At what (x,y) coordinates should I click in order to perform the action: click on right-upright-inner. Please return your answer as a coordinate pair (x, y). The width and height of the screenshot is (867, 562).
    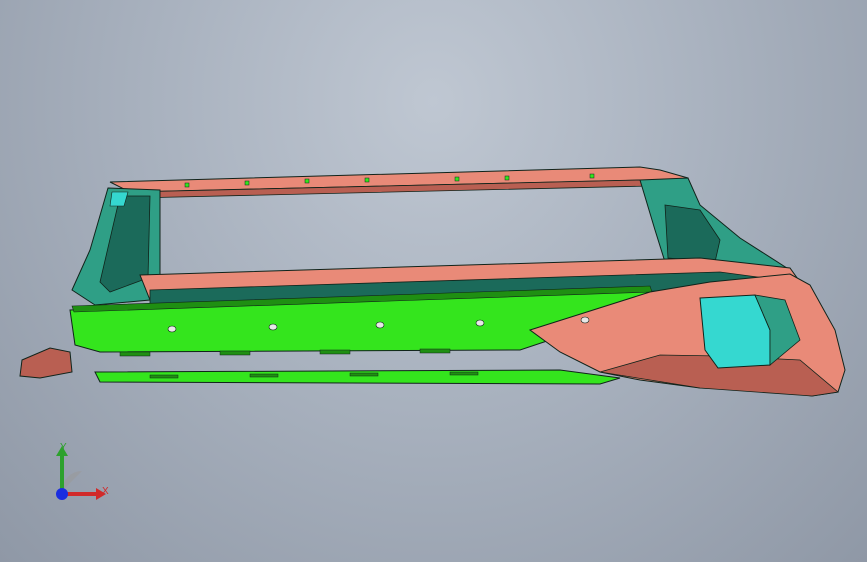
    Looking at the image, I should click on (692, 233).